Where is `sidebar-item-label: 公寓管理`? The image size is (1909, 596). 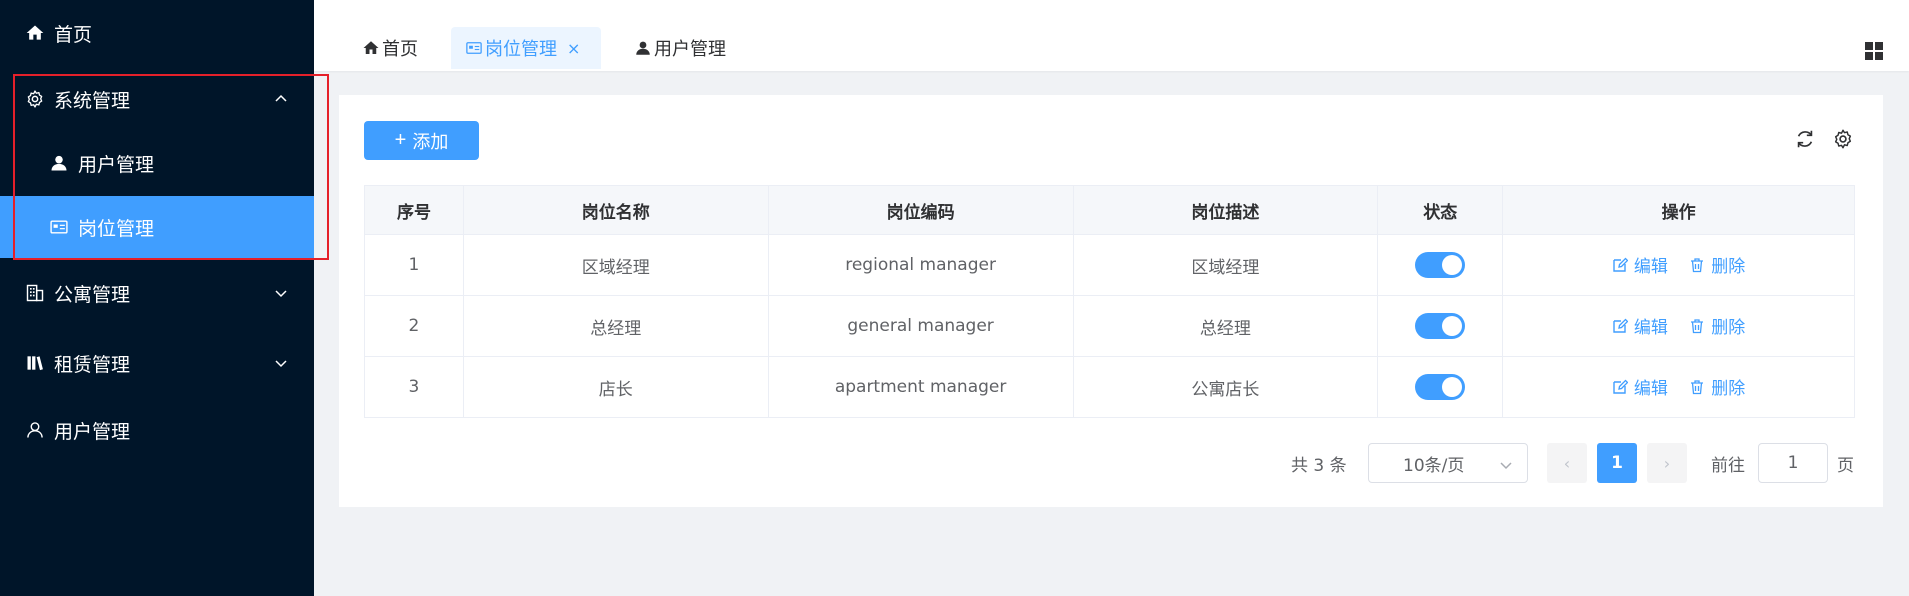 sidebar-item-label: 公寓管理 is located at coordinates (92, 294).